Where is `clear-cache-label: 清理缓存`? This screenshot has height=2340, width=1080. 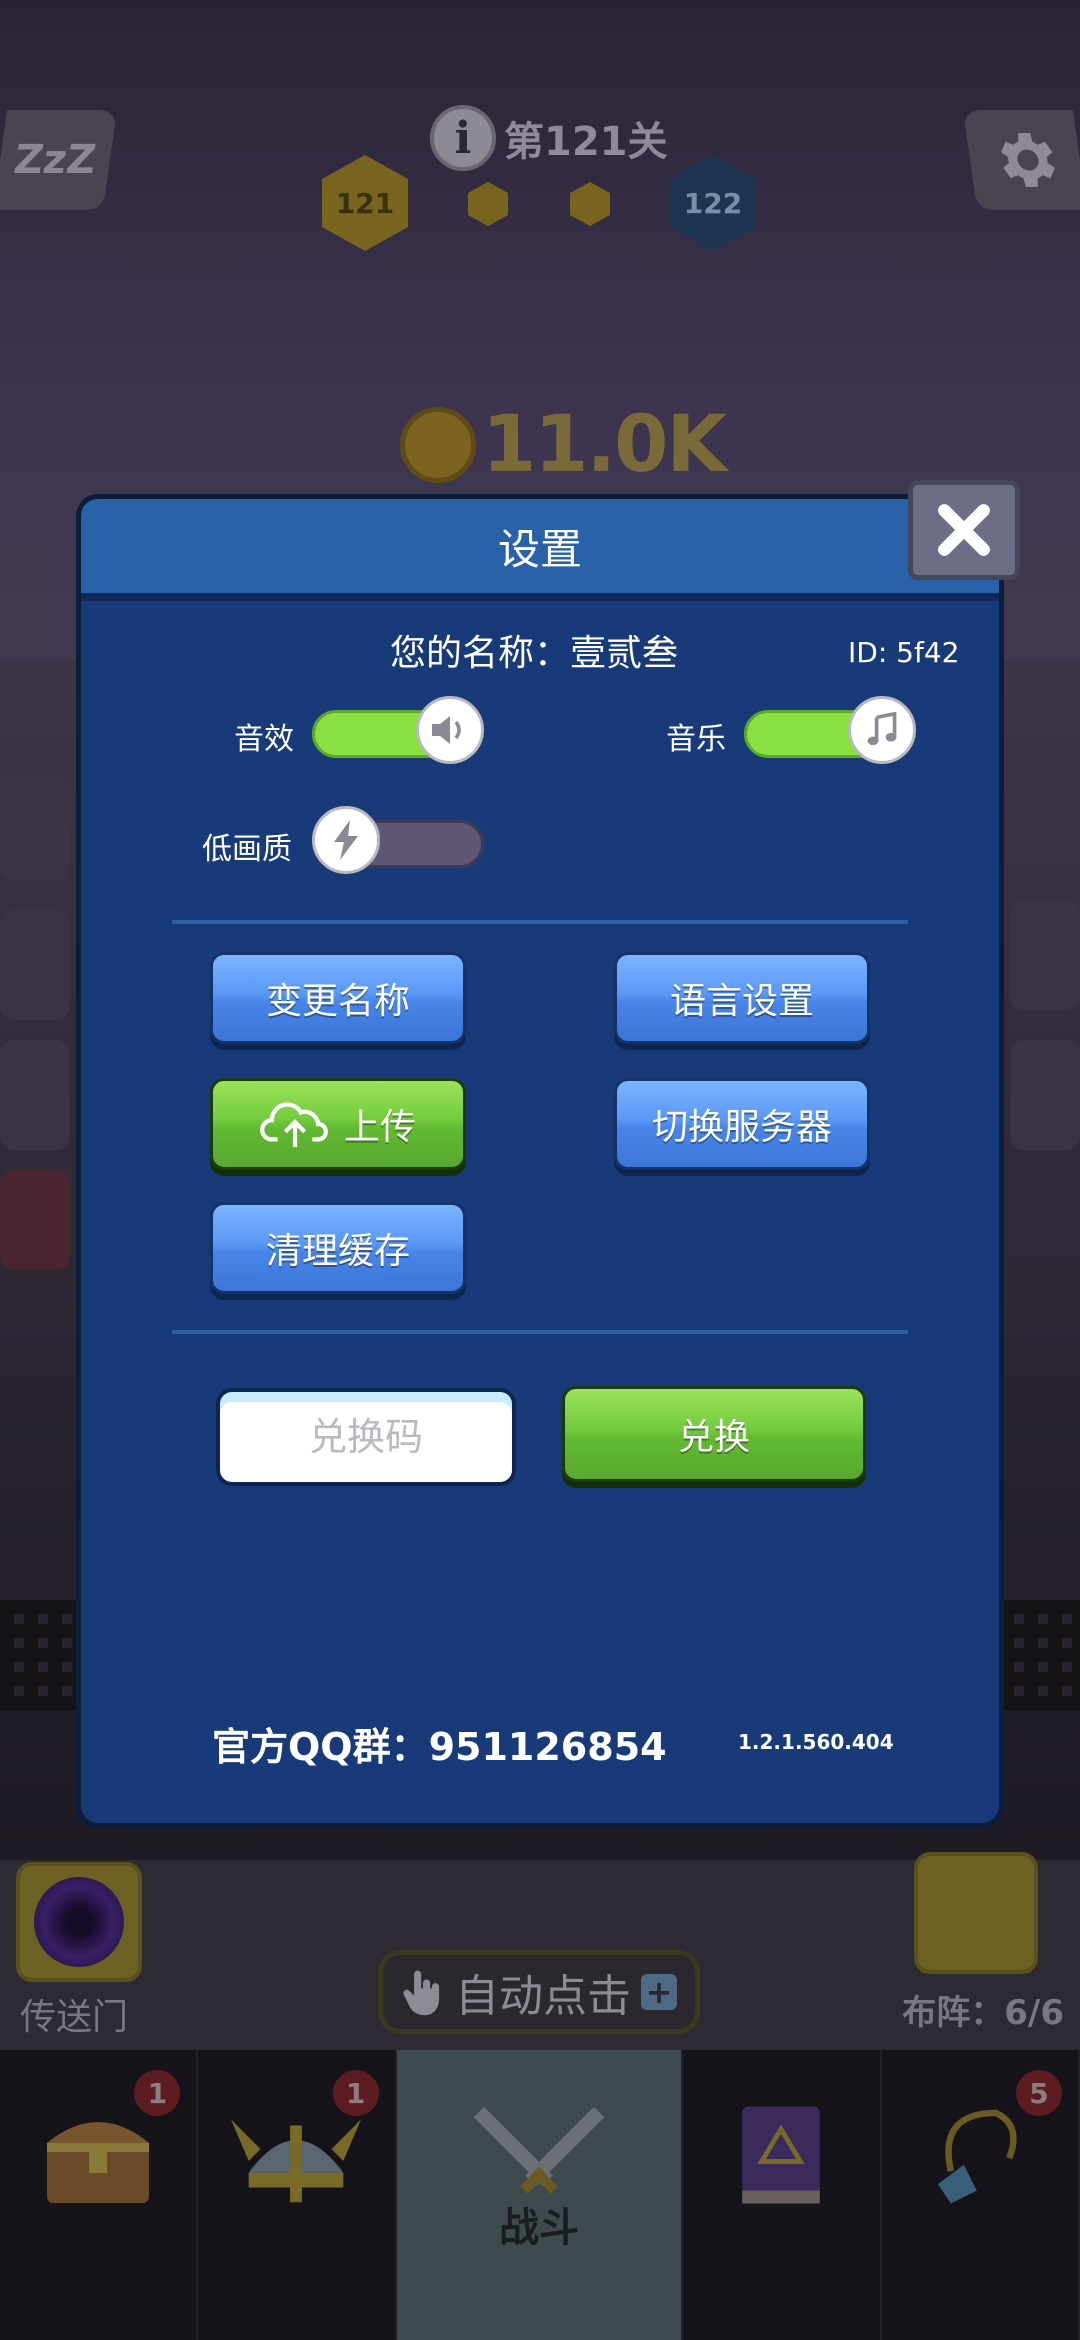
clear-cache-label: 清理缓存 is located at coordinates (337, 1251).